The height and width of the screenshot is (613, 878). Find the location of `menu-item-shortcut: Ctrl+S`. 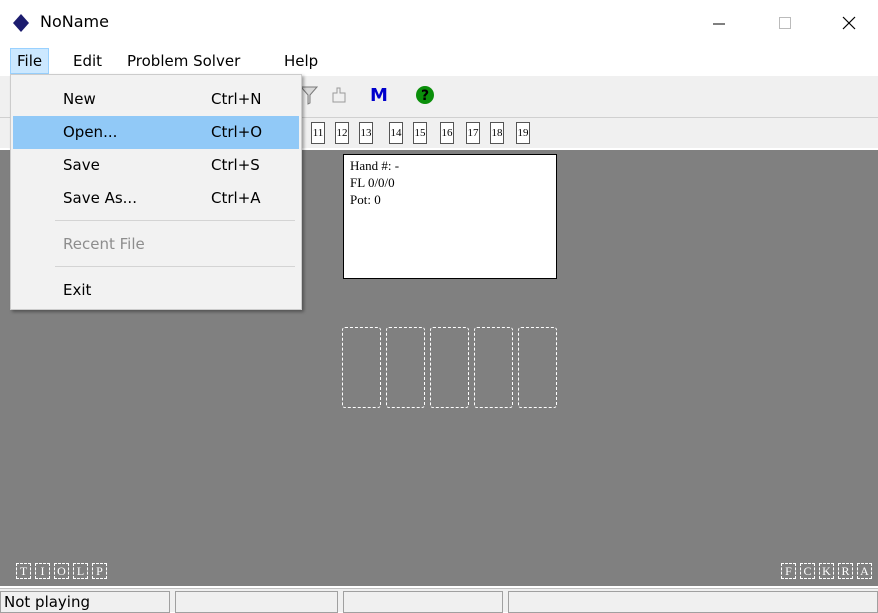

menu-item-shortcut: Ctrl+S is located at coordinates (235, 165).